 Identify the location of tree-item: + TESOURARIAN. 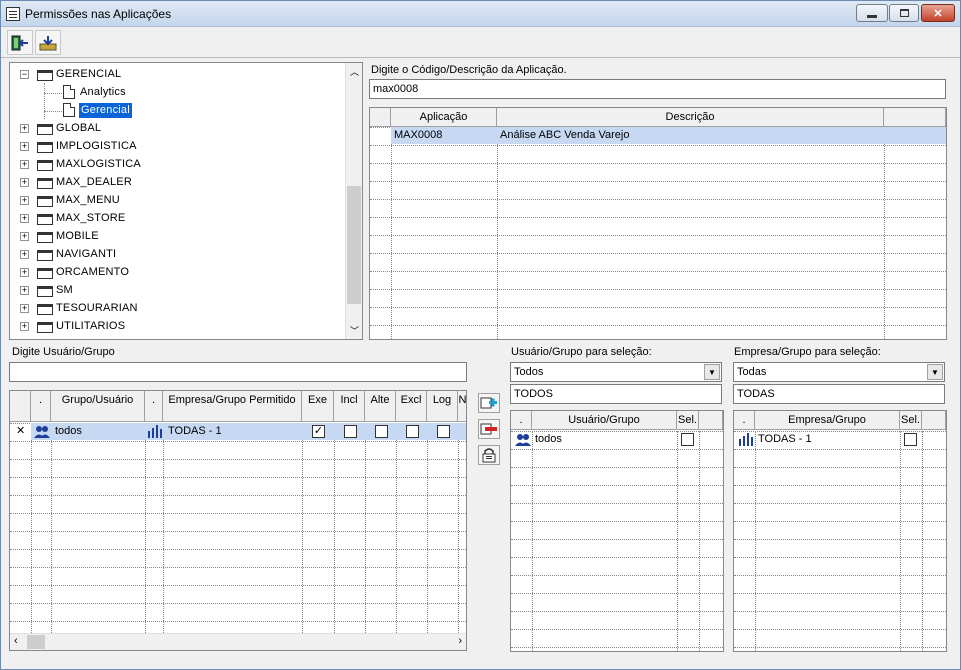
(175, 309).